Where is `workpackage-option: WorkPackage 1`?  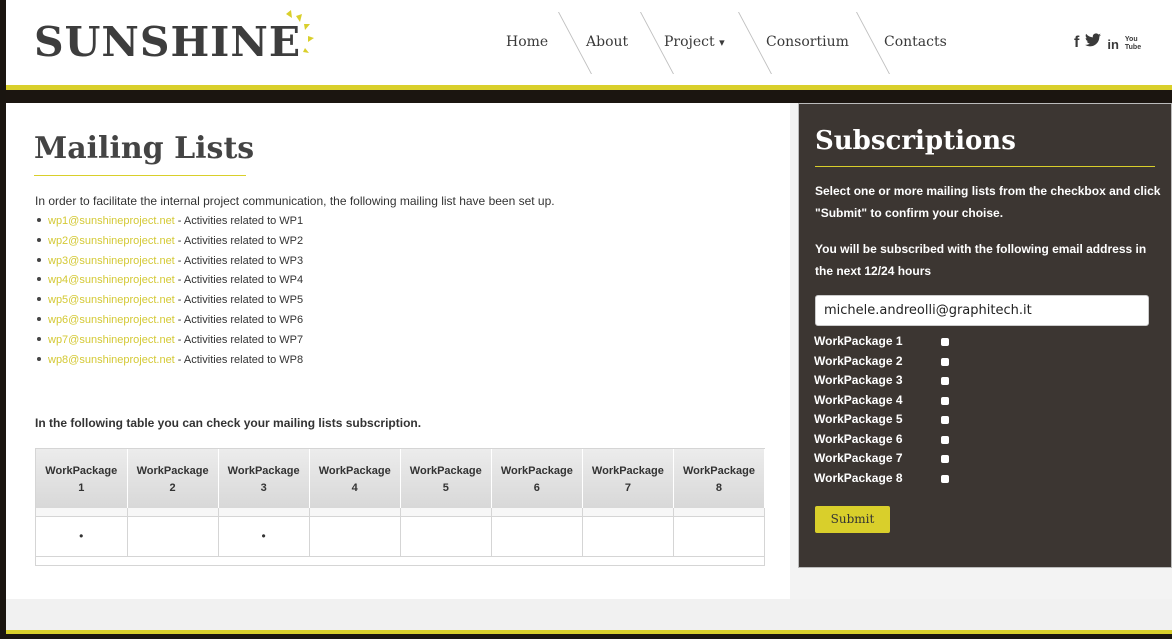
workpackage-option: WorkPackage 1 is located at coordinates (881, 344).